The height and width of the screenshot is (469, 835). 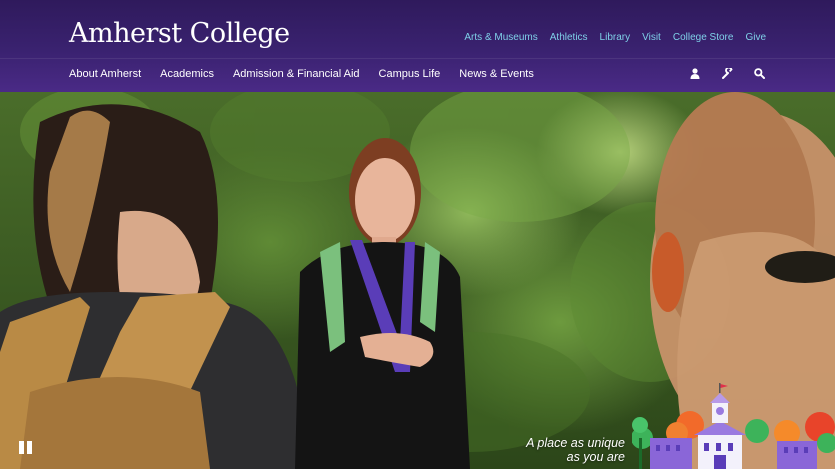 I want to click on util-link-athletics: Athletics, so click(x=569, y=37).